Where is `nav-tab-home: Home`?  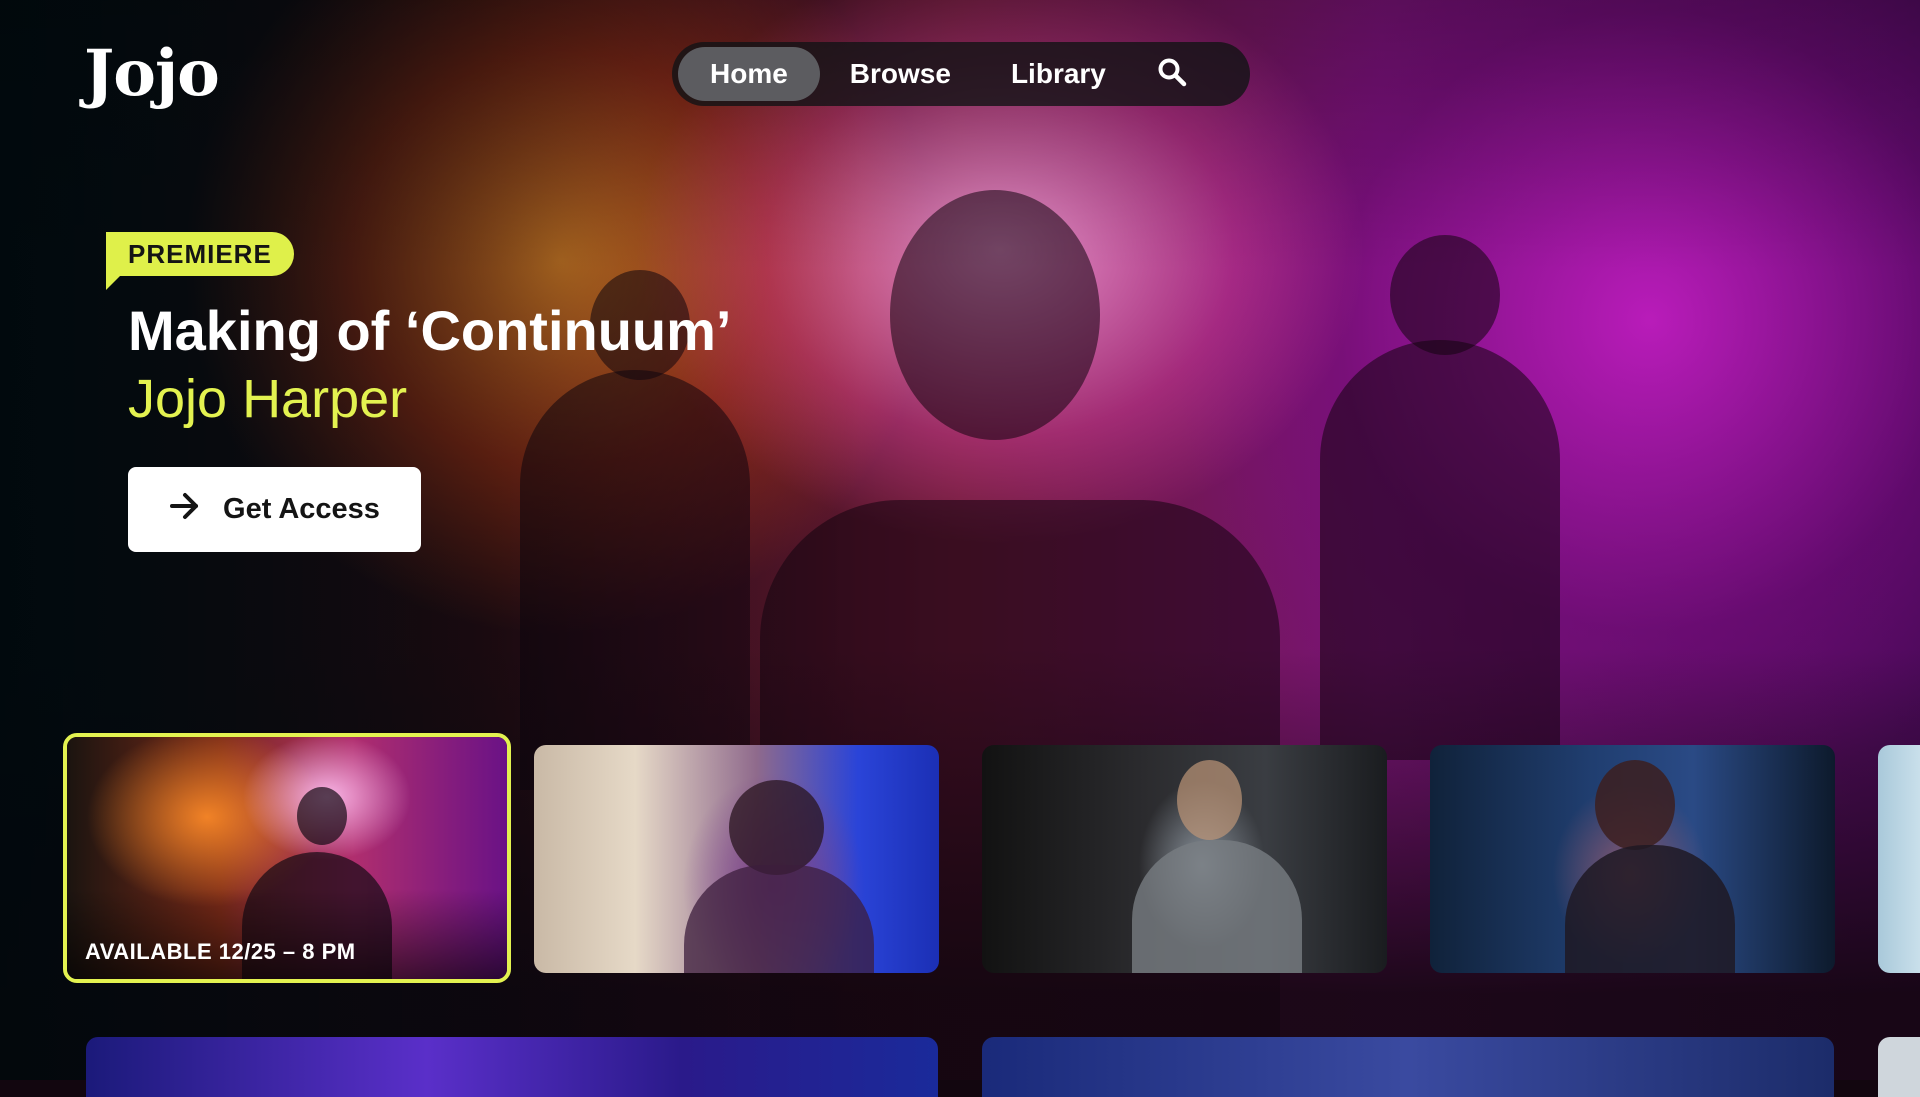 nav-tab-home: Home is located at coordinates (749, 74).